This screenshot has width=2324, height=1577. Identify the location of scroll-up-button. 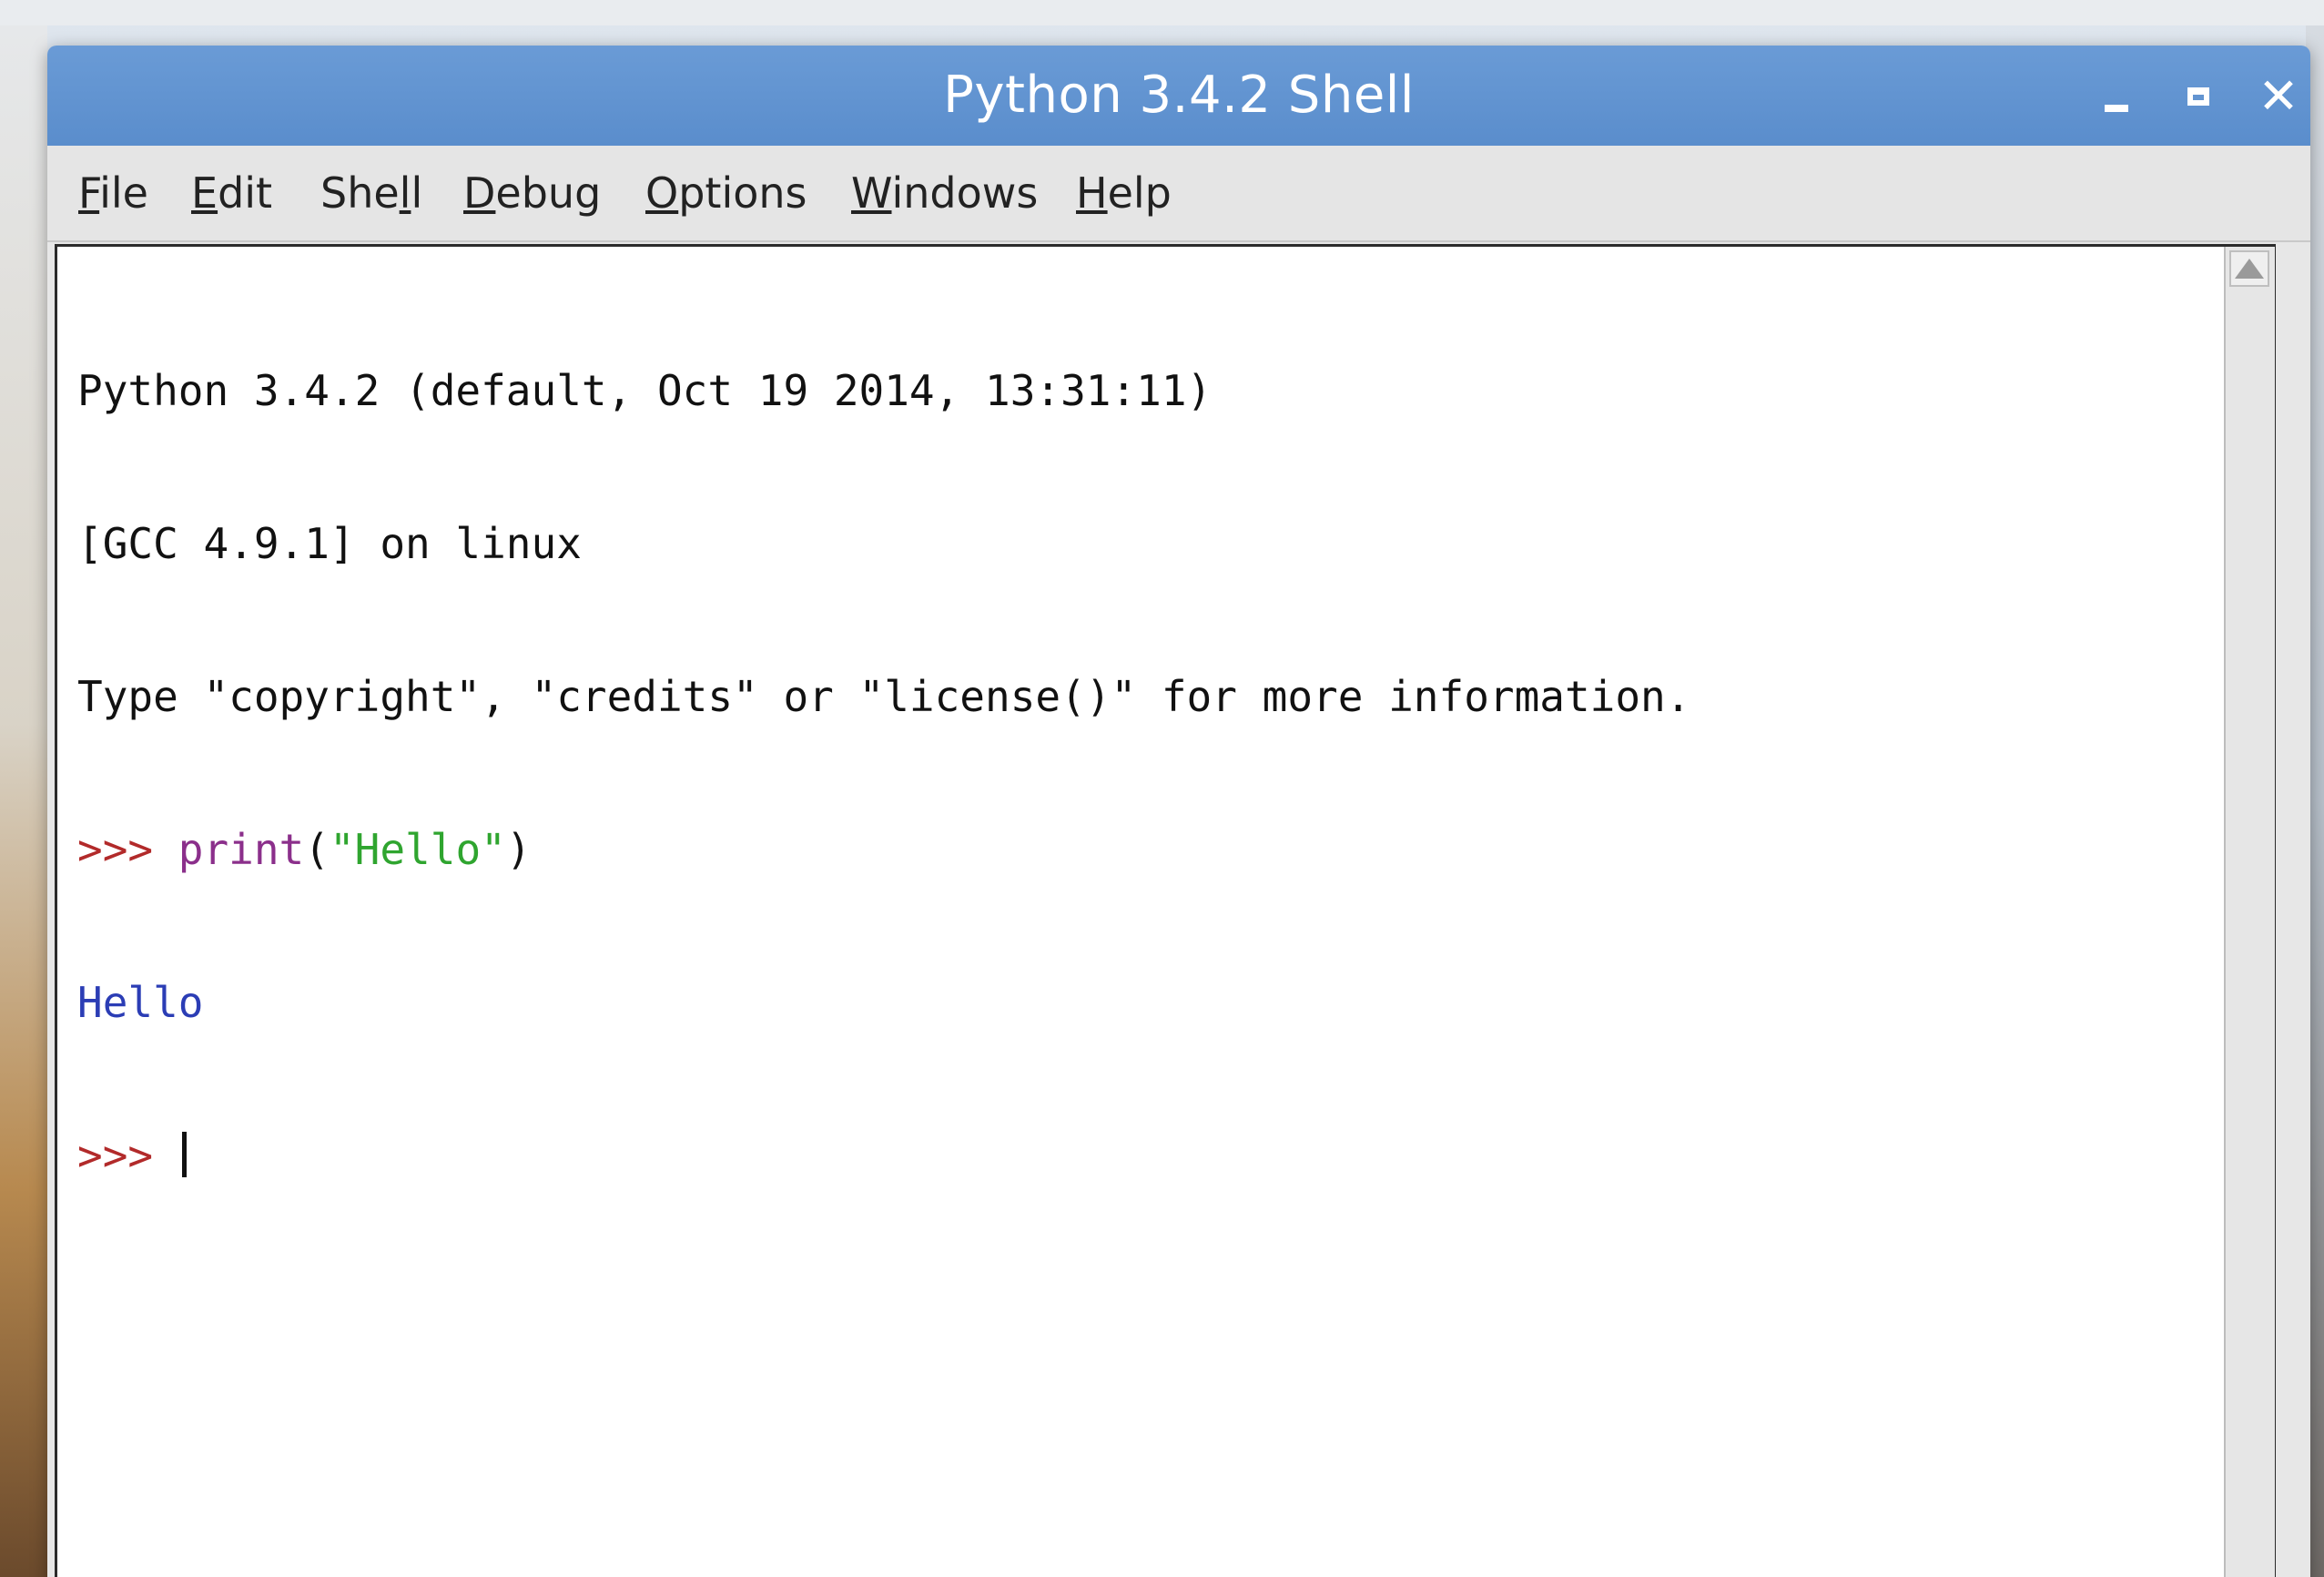
(2249, 268).